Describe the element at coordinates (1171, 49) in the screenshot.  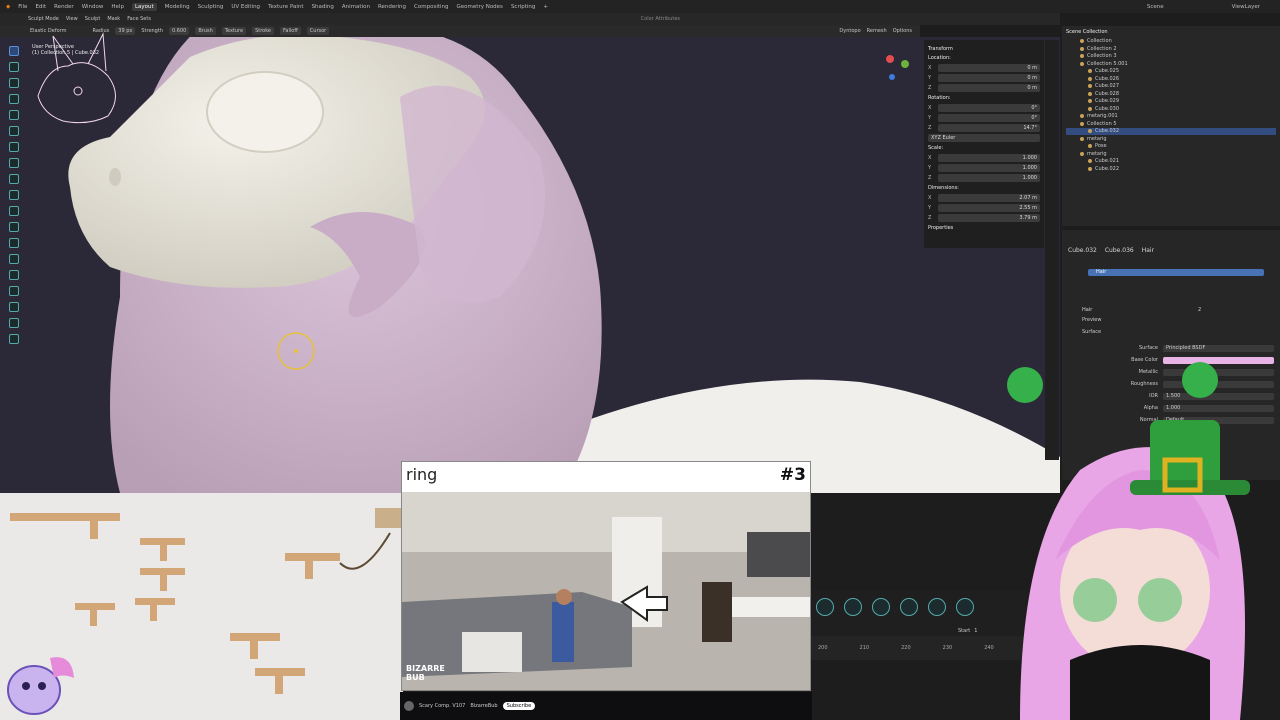
I see `outliner-item: Collection 2` at that location.